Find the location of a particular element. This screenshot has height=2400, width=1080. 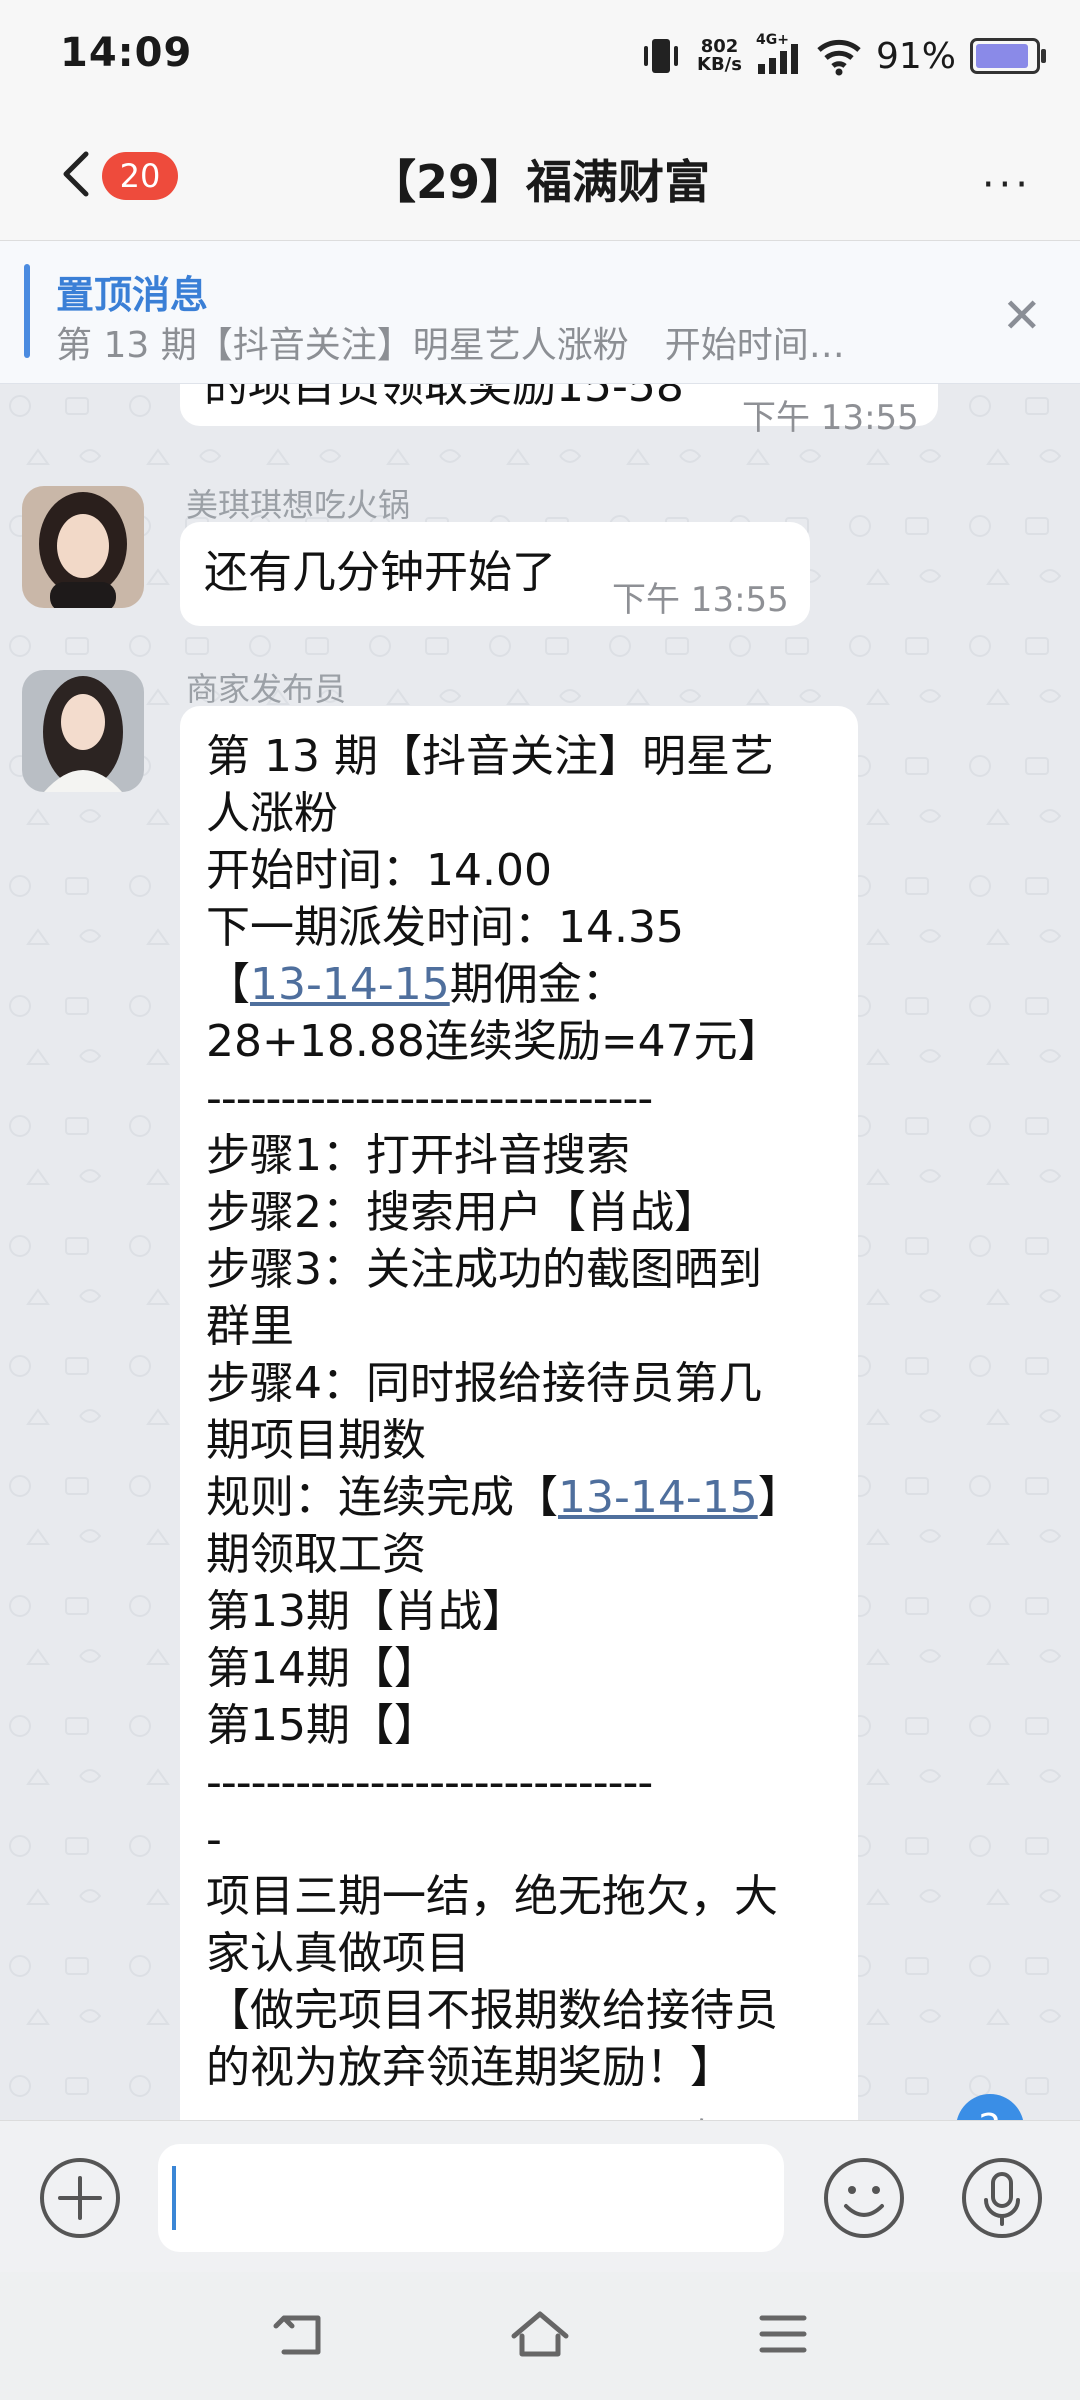

message-time-1: 下午 13:55 is located at coordinates (700, 600).